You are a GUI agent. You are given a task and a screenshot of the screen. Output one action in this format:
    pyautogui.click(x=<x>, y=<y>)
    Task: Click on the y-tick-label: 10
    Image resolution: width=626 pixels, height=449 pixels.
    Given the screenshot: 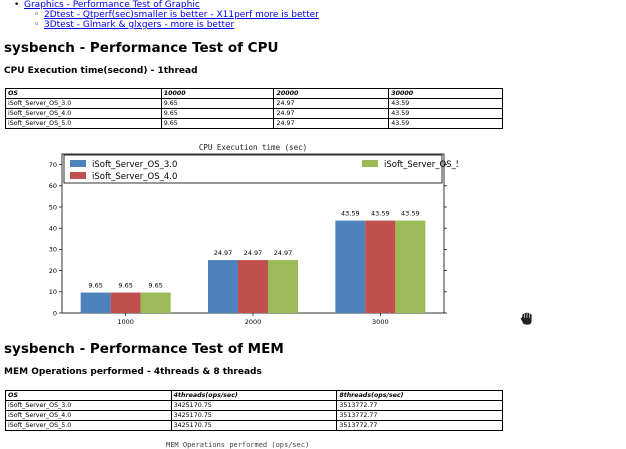 What is the action you would take?
    pyautogui.click(x=53, y=292)
    